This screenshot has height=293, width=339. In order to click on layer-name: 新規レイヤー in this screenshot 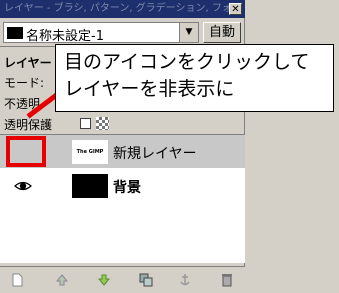, I will do `click(155, 154)`.